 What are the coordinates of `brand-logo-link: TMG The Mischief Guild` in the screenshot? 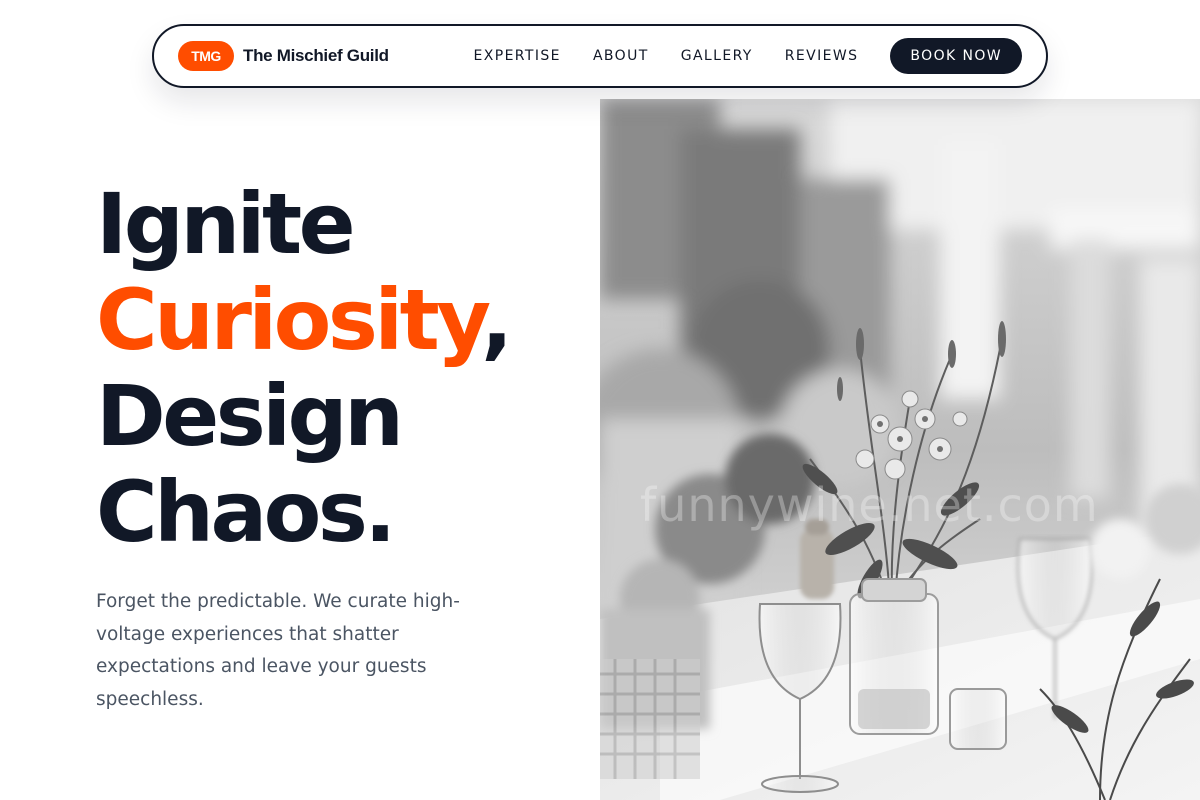 It's located at (283, 56).